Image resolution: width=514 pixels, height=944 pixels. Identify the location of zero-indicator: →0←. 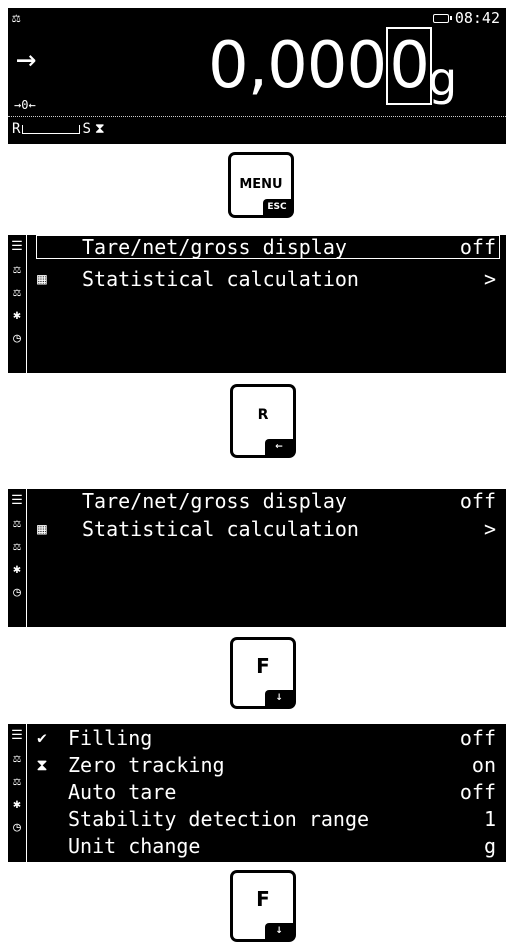
(25, 105).